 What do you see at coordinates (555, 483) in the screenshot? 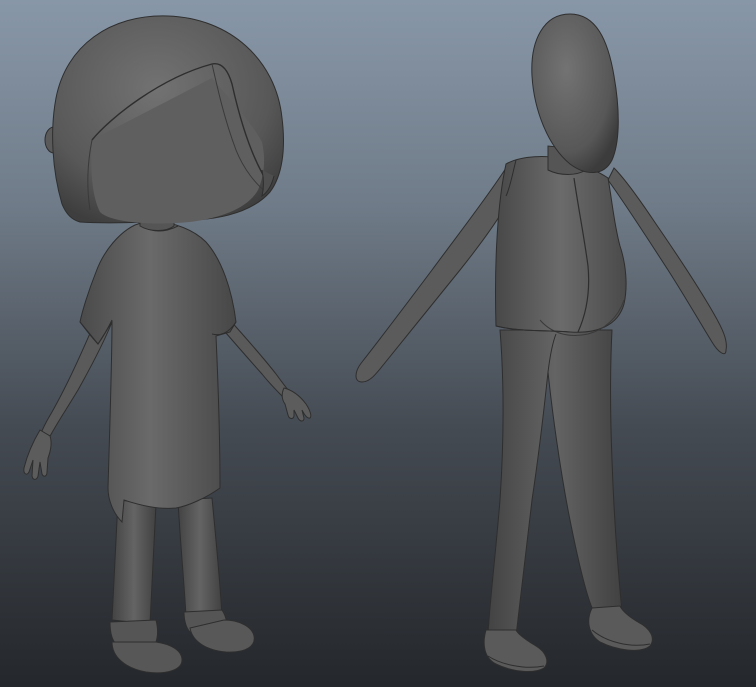
I see `man-left-leg` at bounding box center [555, 483].